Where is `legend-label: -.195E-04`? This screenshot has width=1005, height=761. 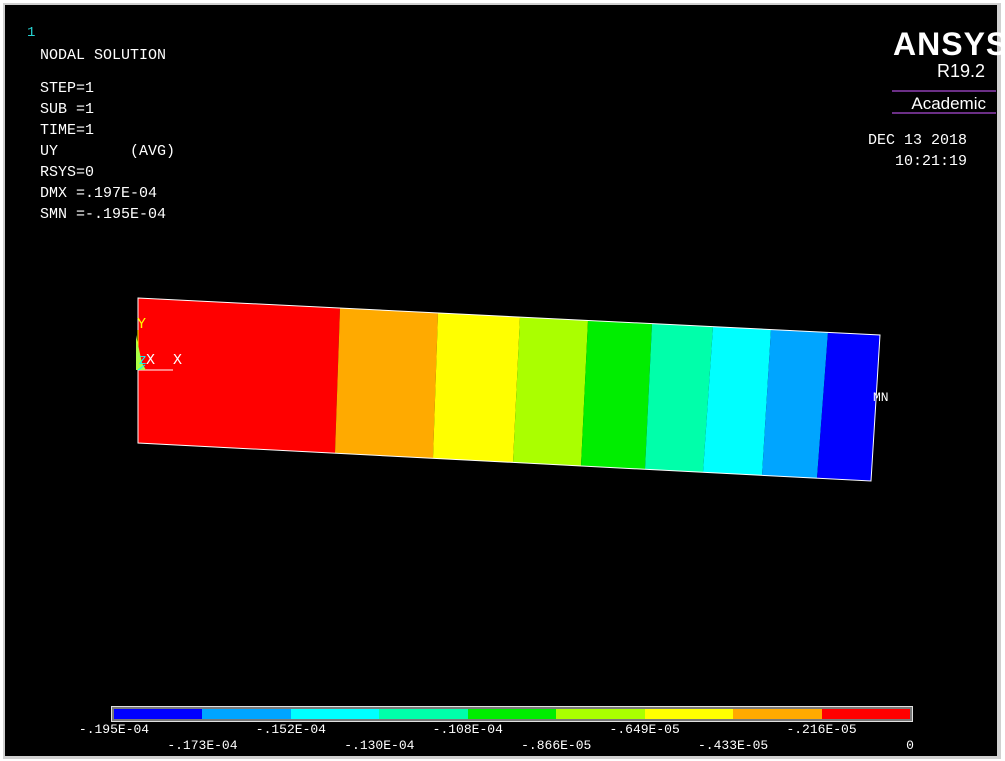 legend-label: -.195E-04 is located at coordinates (114, 729).